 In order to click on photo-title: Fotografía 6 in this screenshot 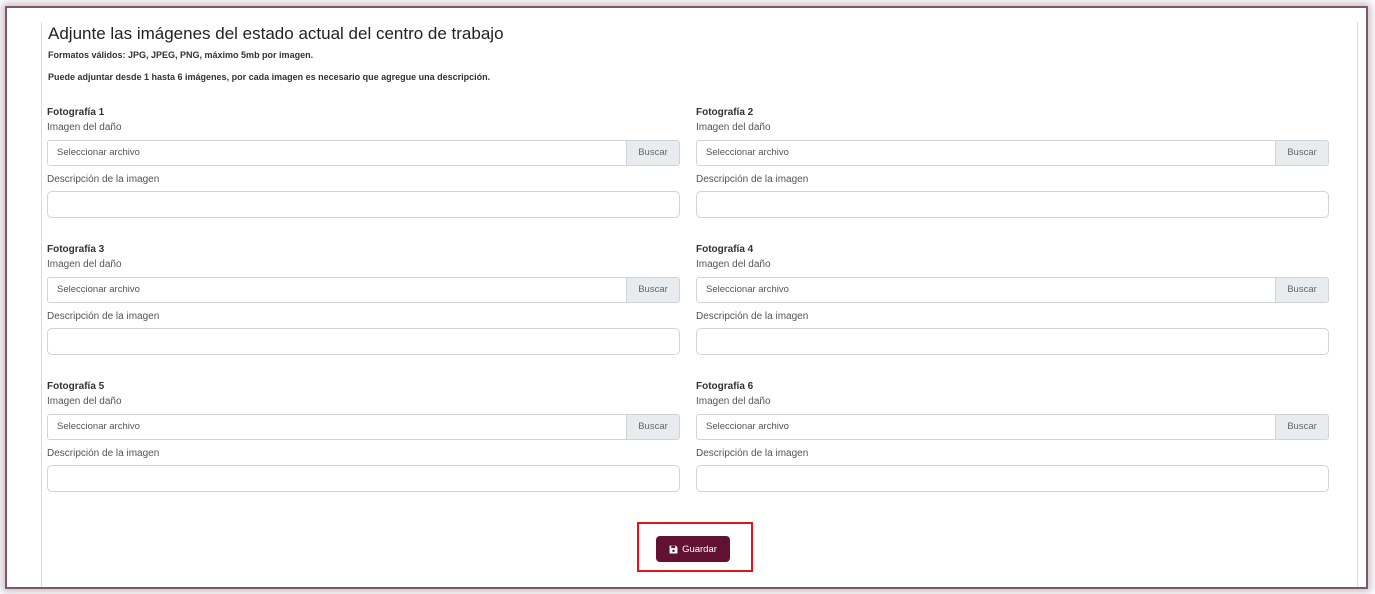, I will do `click(725, 386)`.